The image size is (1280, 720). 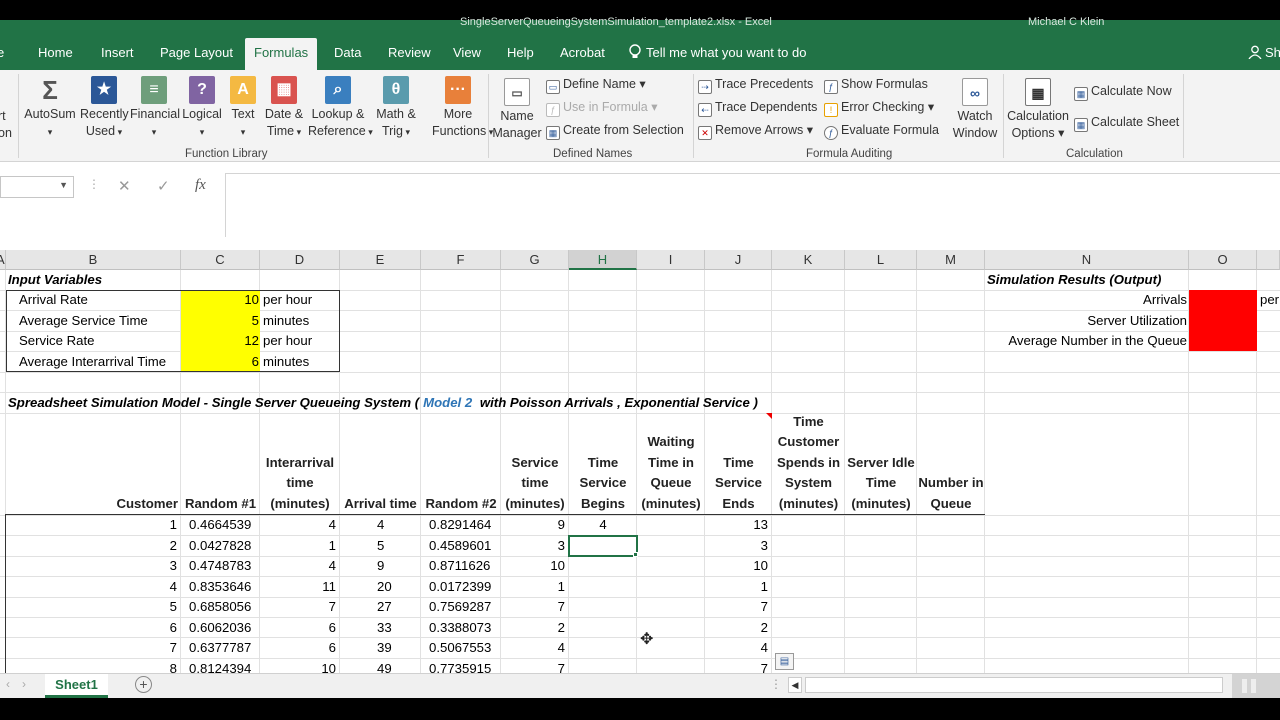 I want to click on table-cell: 0.7735915, so click(x=460, y=666).